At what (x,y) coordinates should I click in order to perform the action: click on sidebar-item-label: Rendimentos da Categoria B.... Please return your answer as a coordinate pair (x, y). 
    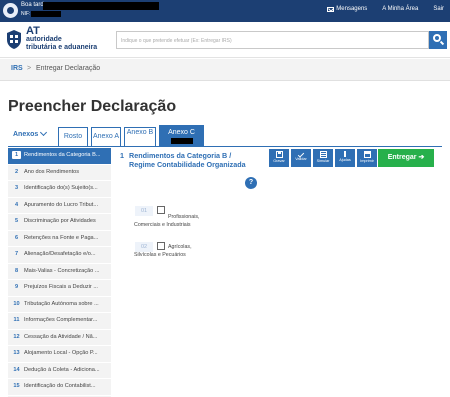
    Looking at the image, I should click on (62, 155).